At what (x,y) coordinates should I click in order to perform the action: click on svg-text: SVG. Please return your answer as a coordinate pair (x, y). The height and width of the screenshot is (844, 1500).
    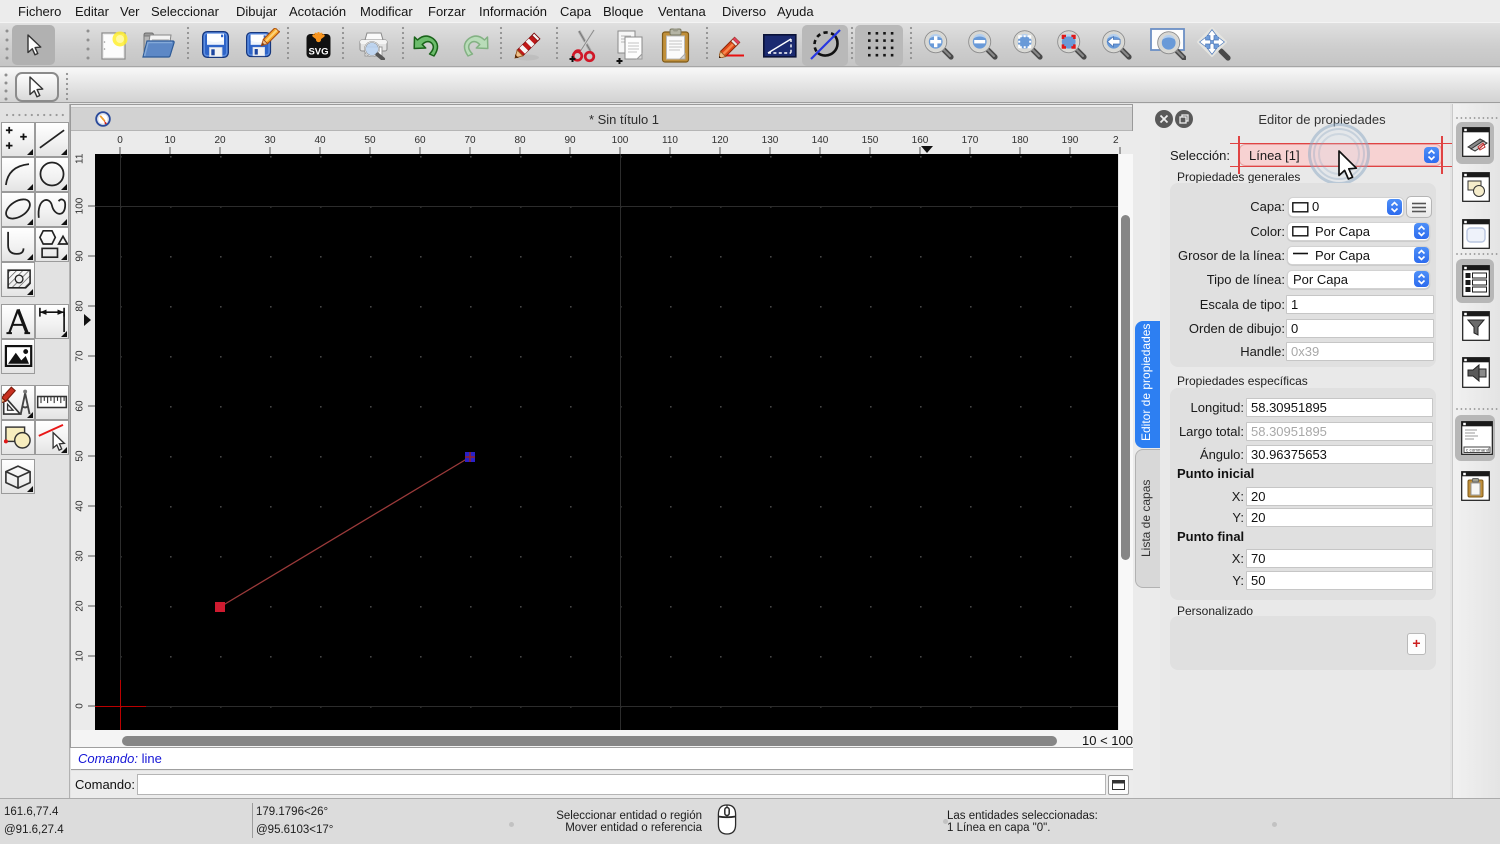
    Looking at the image, I should click on (318, 52).